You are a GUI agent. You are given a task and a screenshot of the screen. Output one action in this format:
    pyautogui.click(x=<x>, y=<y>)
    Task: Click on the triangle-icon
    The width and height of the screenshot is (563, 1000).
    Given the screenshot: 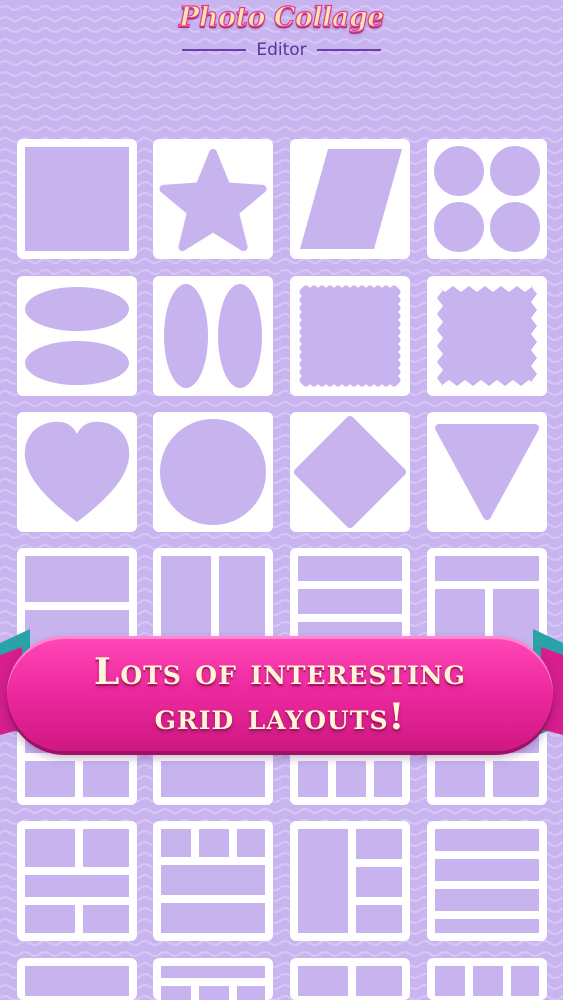 What is the action you would take?
    pyautogui.click(x=487, y=472)
    